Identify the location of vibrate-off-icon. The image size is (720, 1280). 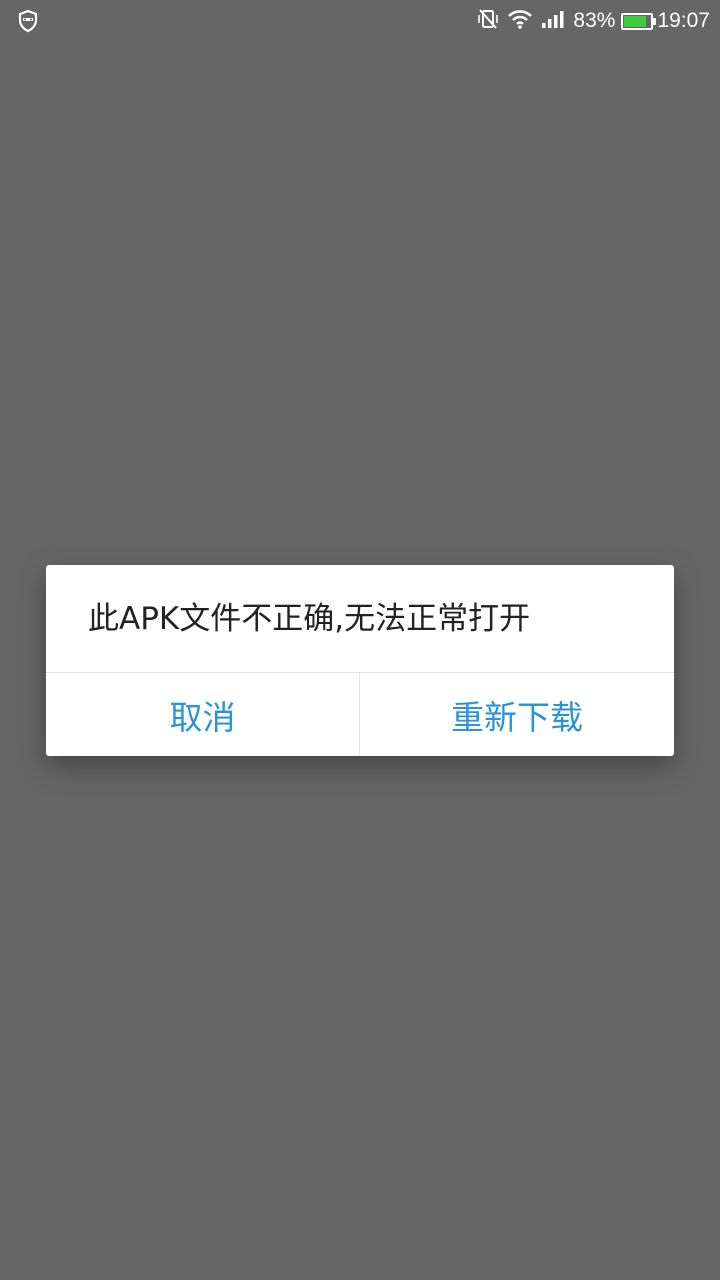
(488, 21).